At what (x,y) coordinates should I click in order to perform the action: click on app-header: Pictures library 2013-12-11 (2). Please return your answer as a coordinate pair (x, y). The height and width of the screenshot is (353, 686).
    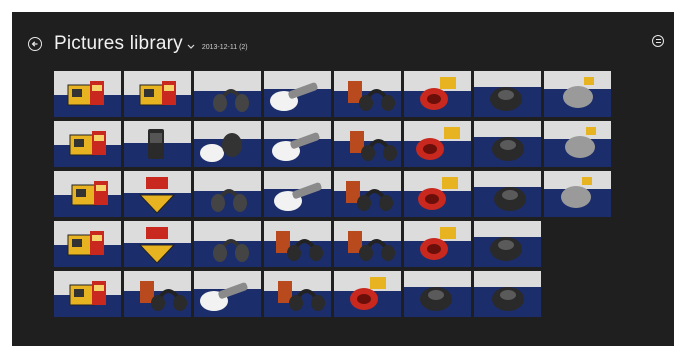
    Looking at the image, I should click on (138, 44).